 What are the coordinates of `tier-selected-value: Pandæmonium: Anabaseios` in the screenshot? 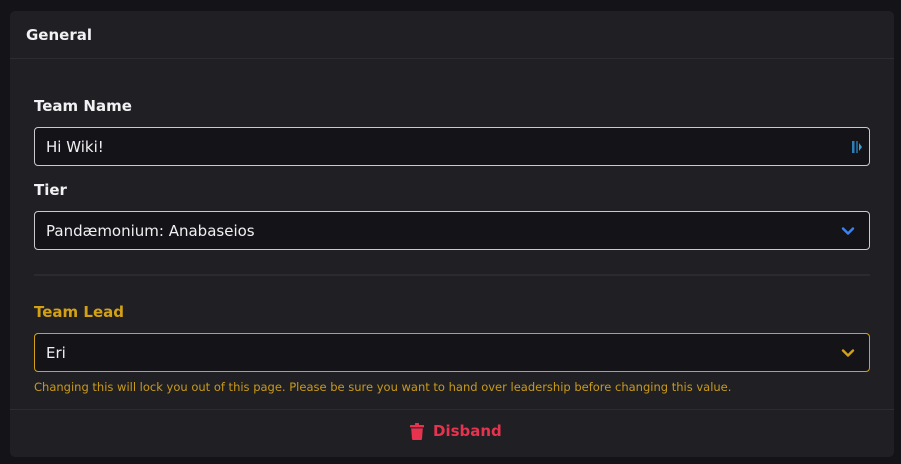 It's located at (150, 231).